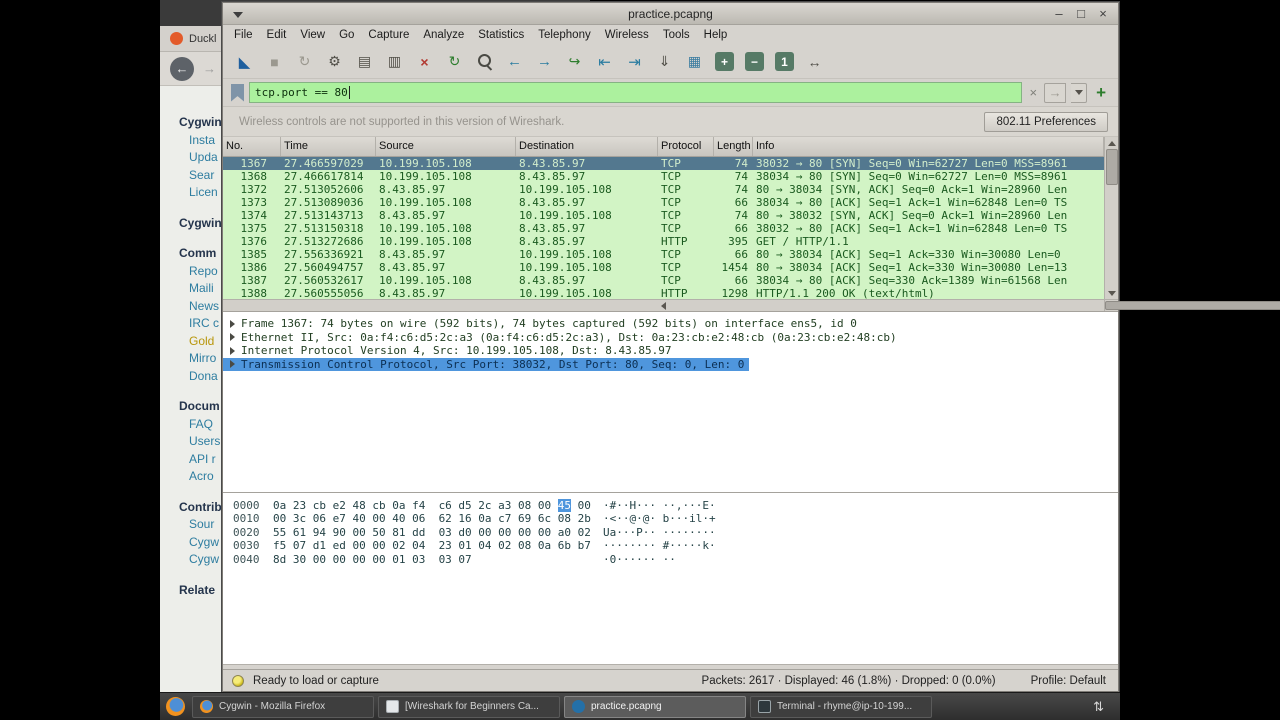 The height and width of the screenshot is (720, 1280). Describe the element at coordinates (388, 35) in the screenshot. I see `menu-item: Capture` at that location.